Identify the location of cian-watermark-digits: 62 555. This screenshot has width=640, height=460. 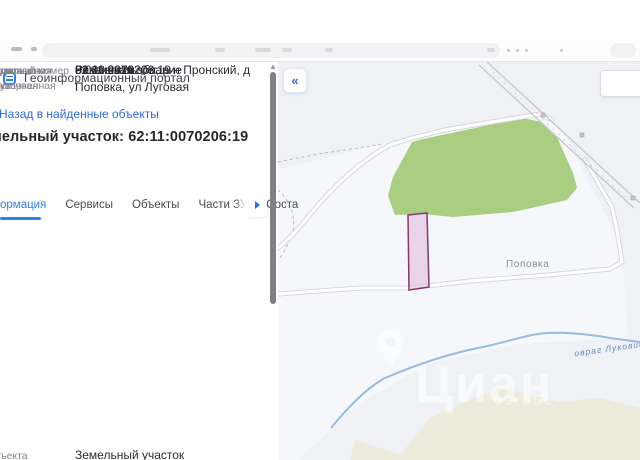
(524, 400).